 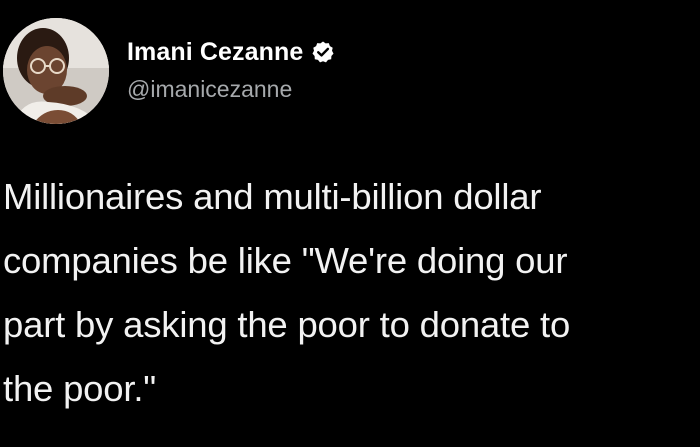 What do you see at coordinates (215, 52) in the screenshot?
I see `display-name: Imani Cezanne` at bounding box center [215, 52].